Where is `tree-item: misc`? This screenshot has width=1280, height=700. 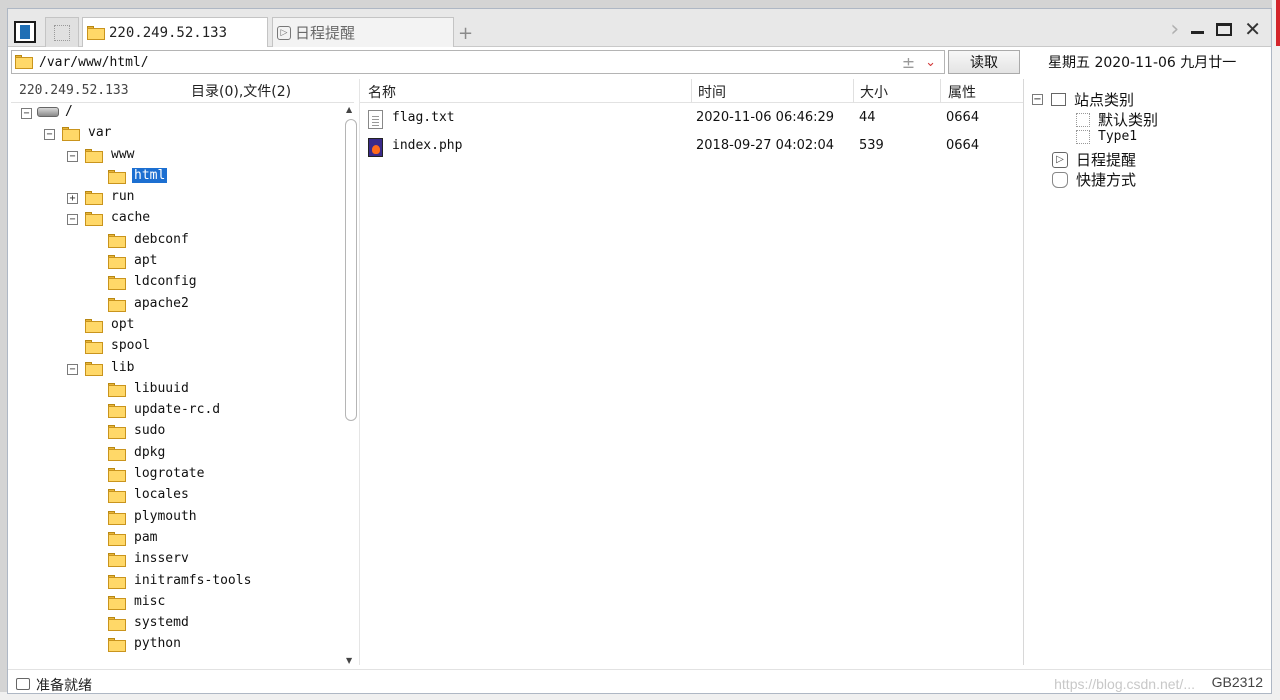
tree-item: misc is located at coordinates (177, 603).